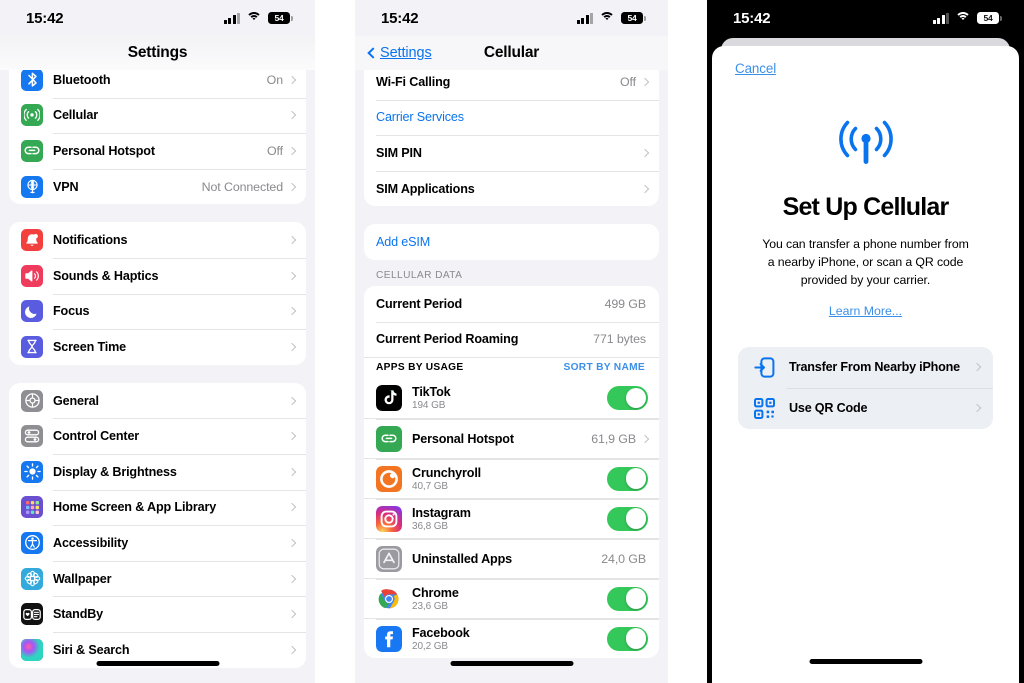 The height and width of the screenshot is (683, 1024). Describe the element at coordinates (511, 478) in the screenshot. I see `app-usage-row: Crunchyroll 40,7 GB` at that location.